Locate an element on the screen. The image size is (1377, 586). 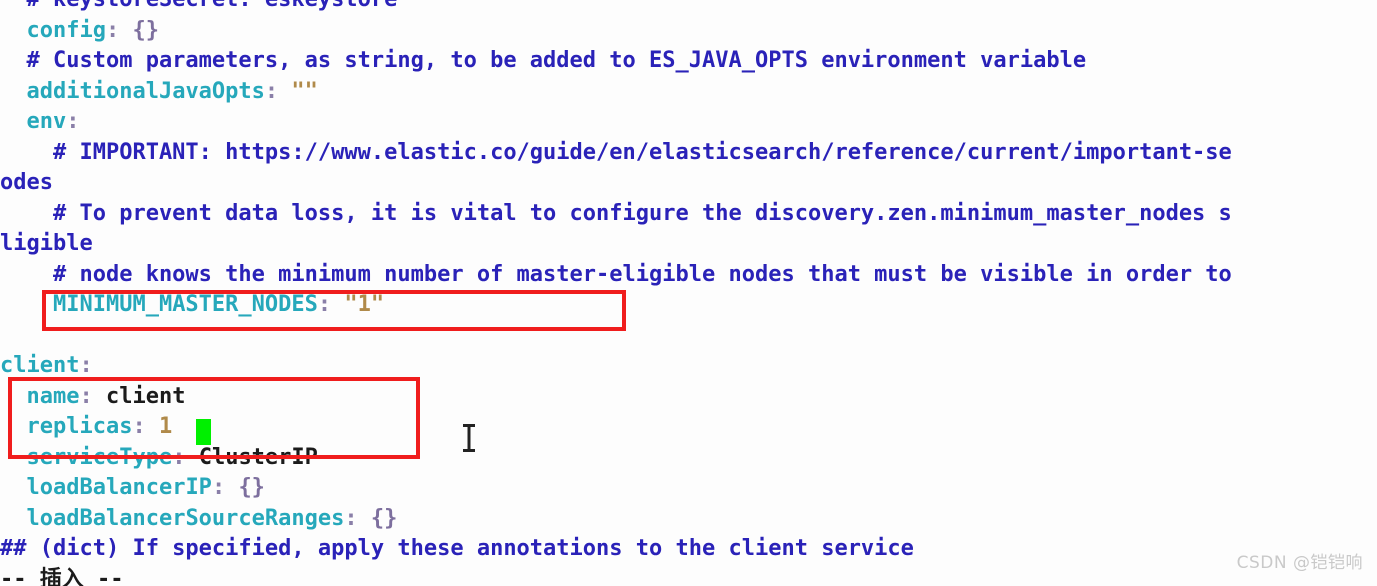
mouse-ibeam-cursor-icon is located at coordinates (469, 438).